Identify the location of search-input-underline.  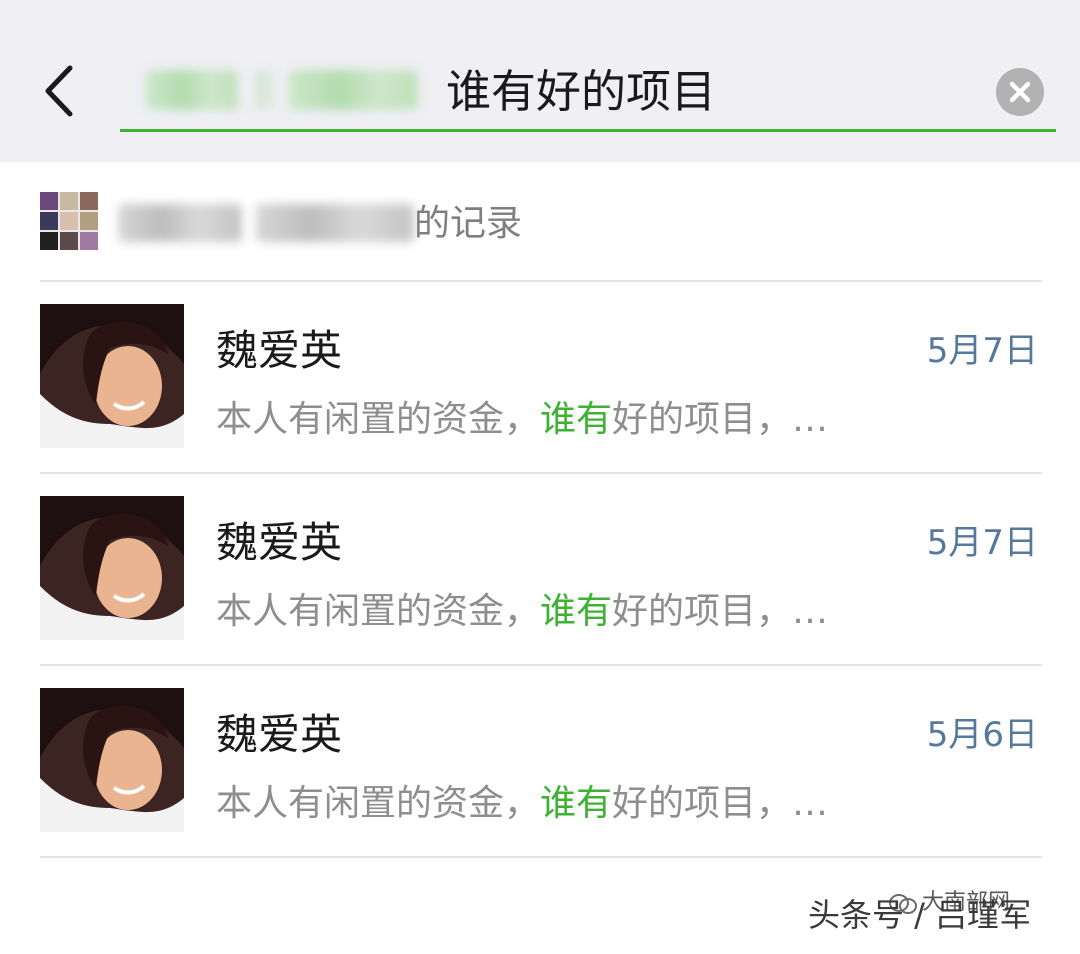
(588, 130).